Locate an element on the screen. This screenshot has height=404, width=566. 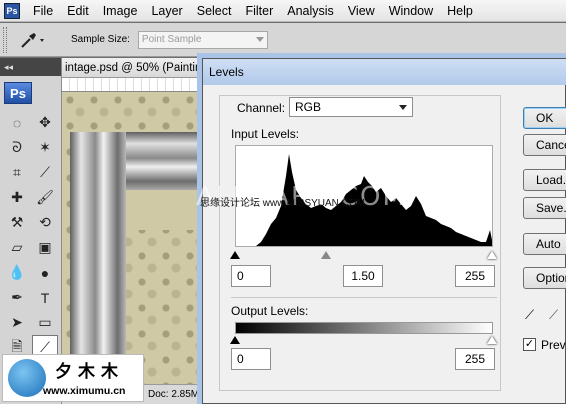
pen-tool-icon: ✒ is located at coordinates (17, 297).